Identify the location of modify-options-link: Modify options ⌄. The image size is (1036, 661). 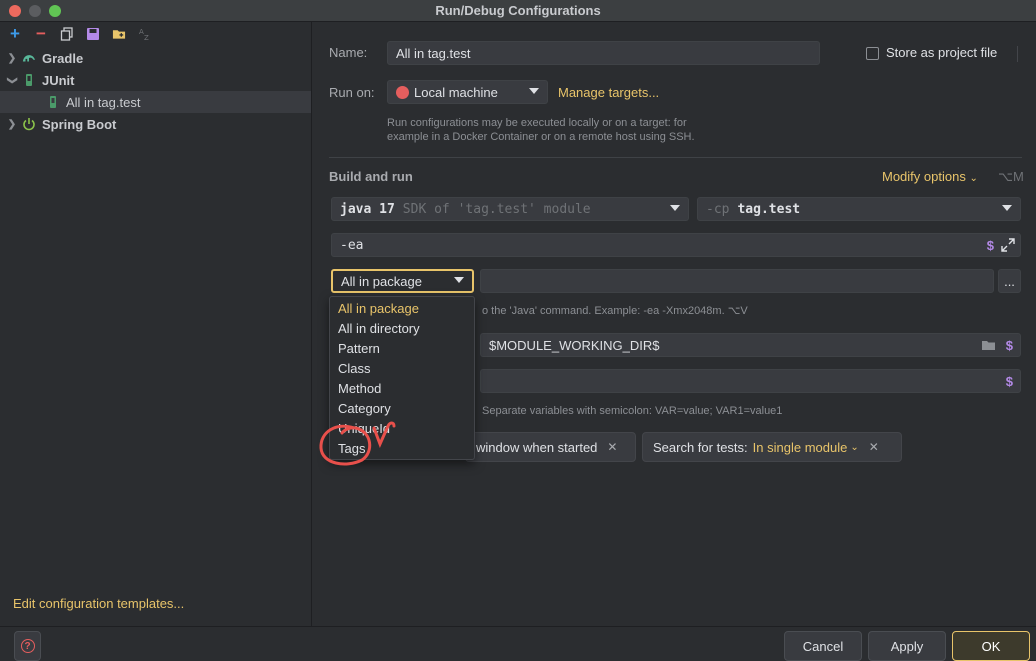
(930, 176).